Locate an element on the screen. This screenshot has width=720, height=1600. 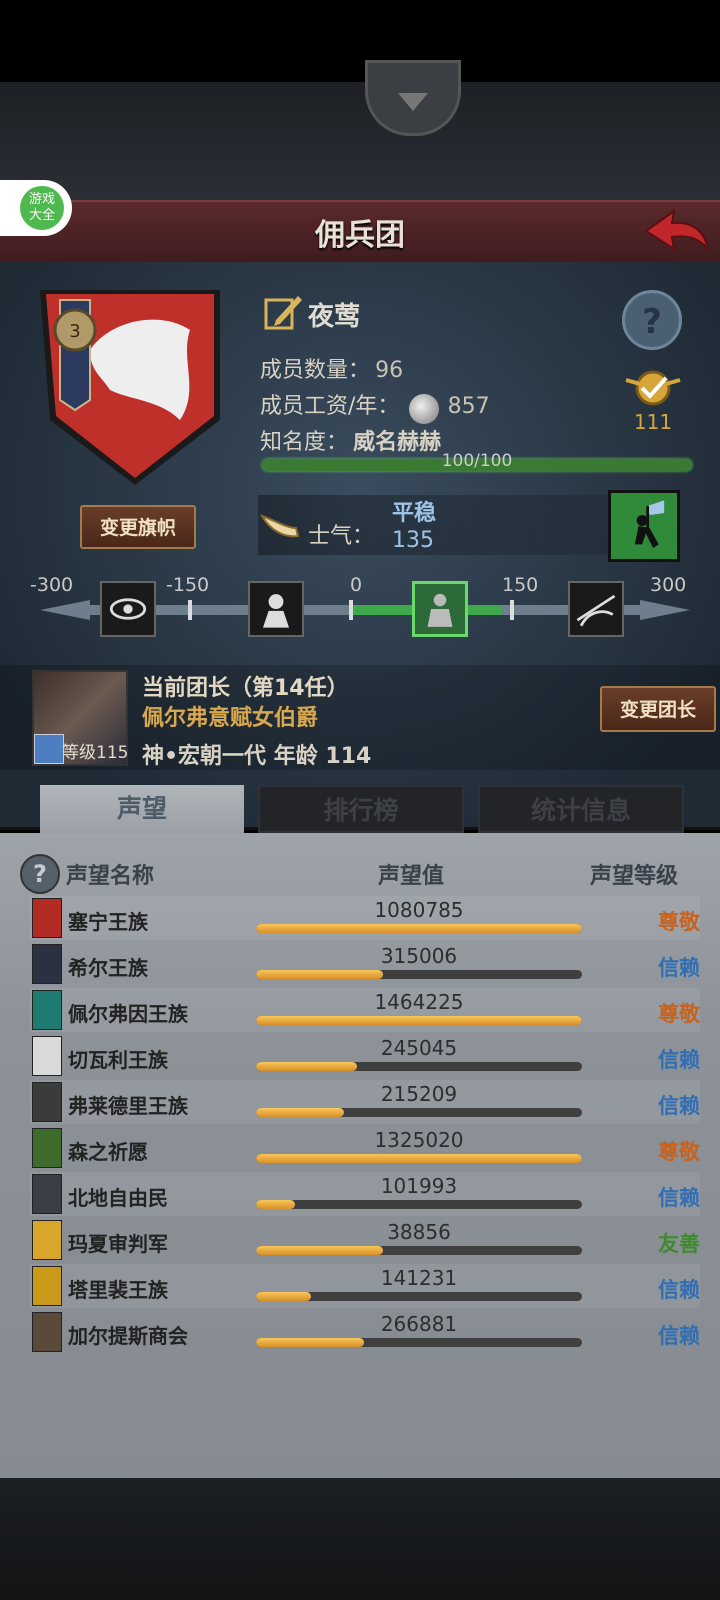
faction-name: 弗莱德里王族 is located at coordinates (128, 1106).